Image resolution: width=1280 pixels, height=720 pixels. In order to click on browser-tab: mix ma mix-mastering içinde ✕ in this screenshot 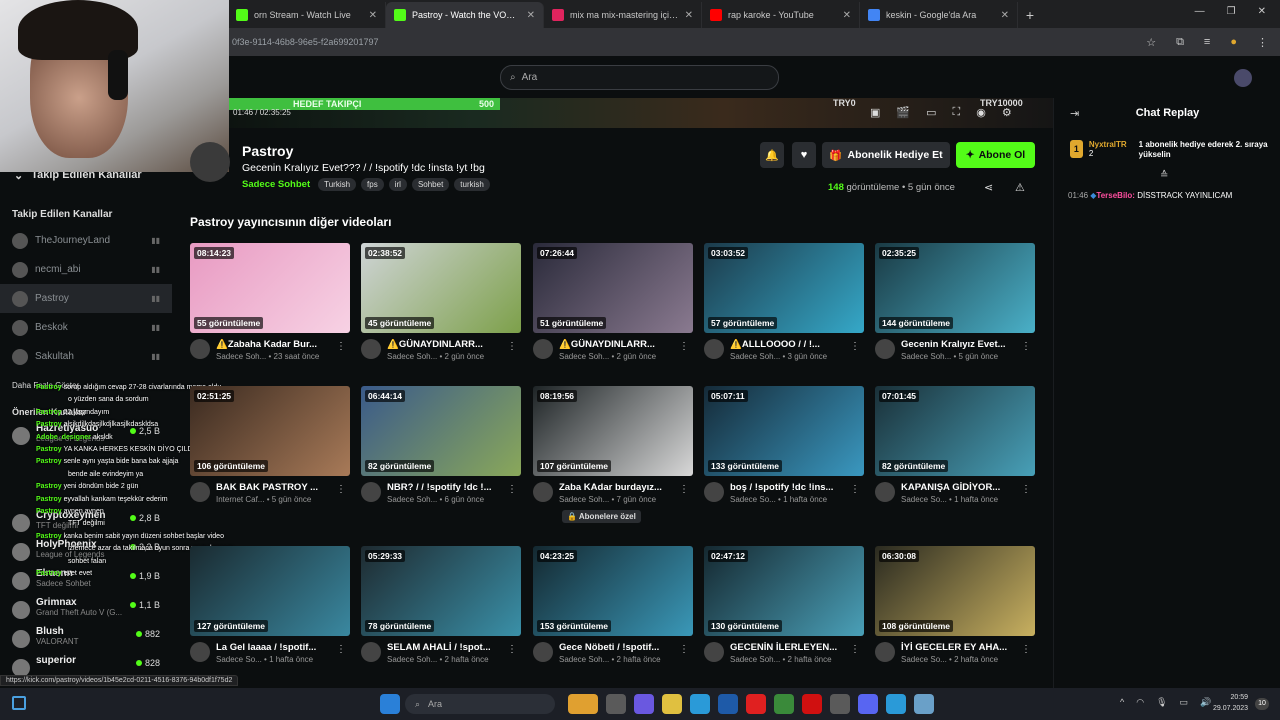, I will do `click(623, 15)`.